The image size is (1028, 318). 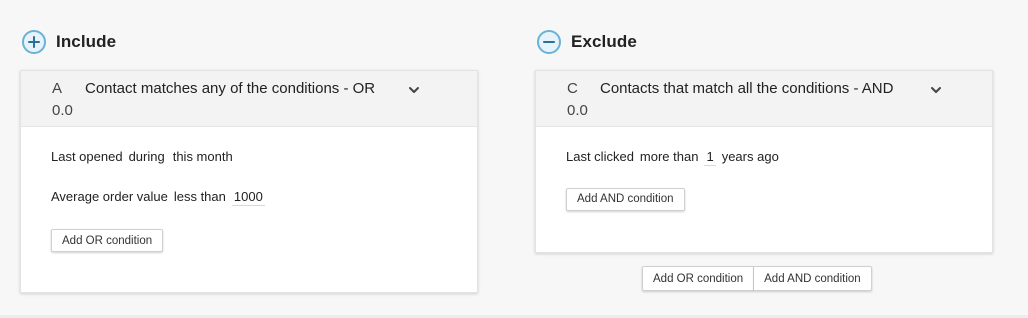 I want to click on condition-operator: less than, so click(x=200, y=196).